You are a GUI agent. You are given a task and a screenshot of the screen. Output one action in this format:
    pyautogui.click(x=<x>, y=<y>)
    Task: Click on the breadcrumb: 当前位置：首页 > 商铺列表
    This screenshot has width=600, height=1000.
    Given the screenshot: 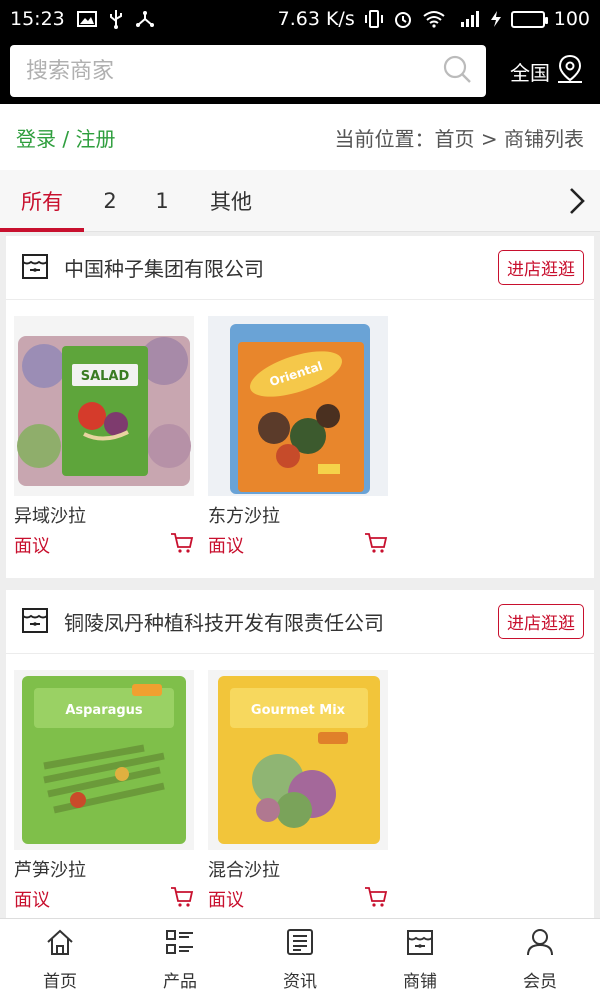 What is the action you would take?
    pyautogui.click(x=459, y=138)
    